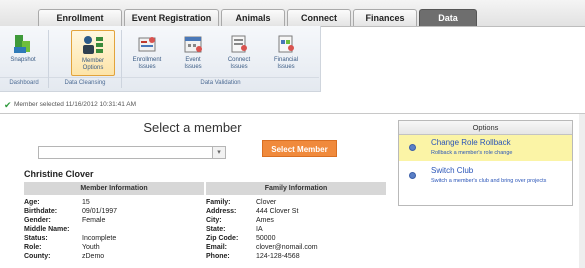 Image resolution: width=585 pixels, height=268 pixels. Describe the element at coordinates (265, 220) in the screenshot. I see `field-value: Ames` at that location.